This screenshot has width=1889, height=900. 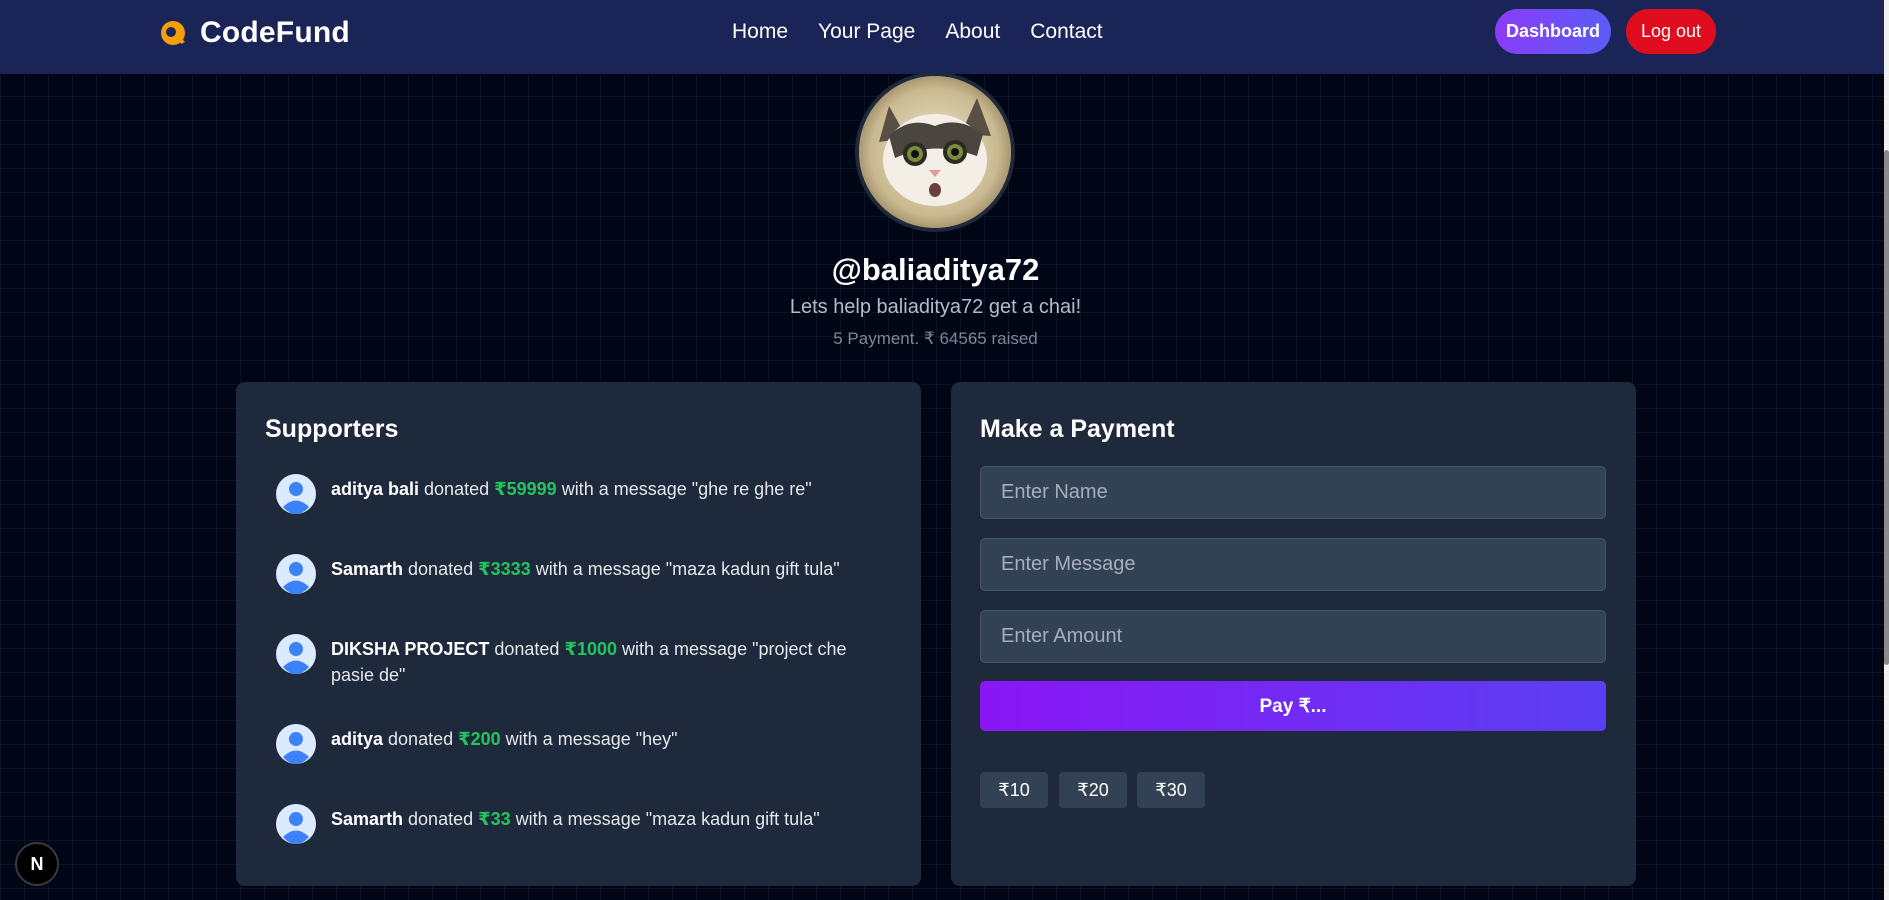 I want to click on supporter-text: aditya donated ₹200 with a message "hey", so click(x=611, y=739).